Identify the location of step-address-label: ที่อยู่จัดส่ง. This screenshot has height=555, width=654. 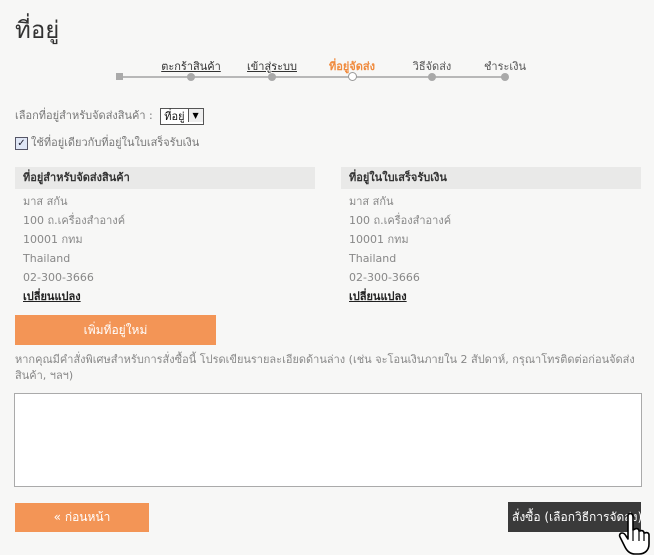
(352, 66).